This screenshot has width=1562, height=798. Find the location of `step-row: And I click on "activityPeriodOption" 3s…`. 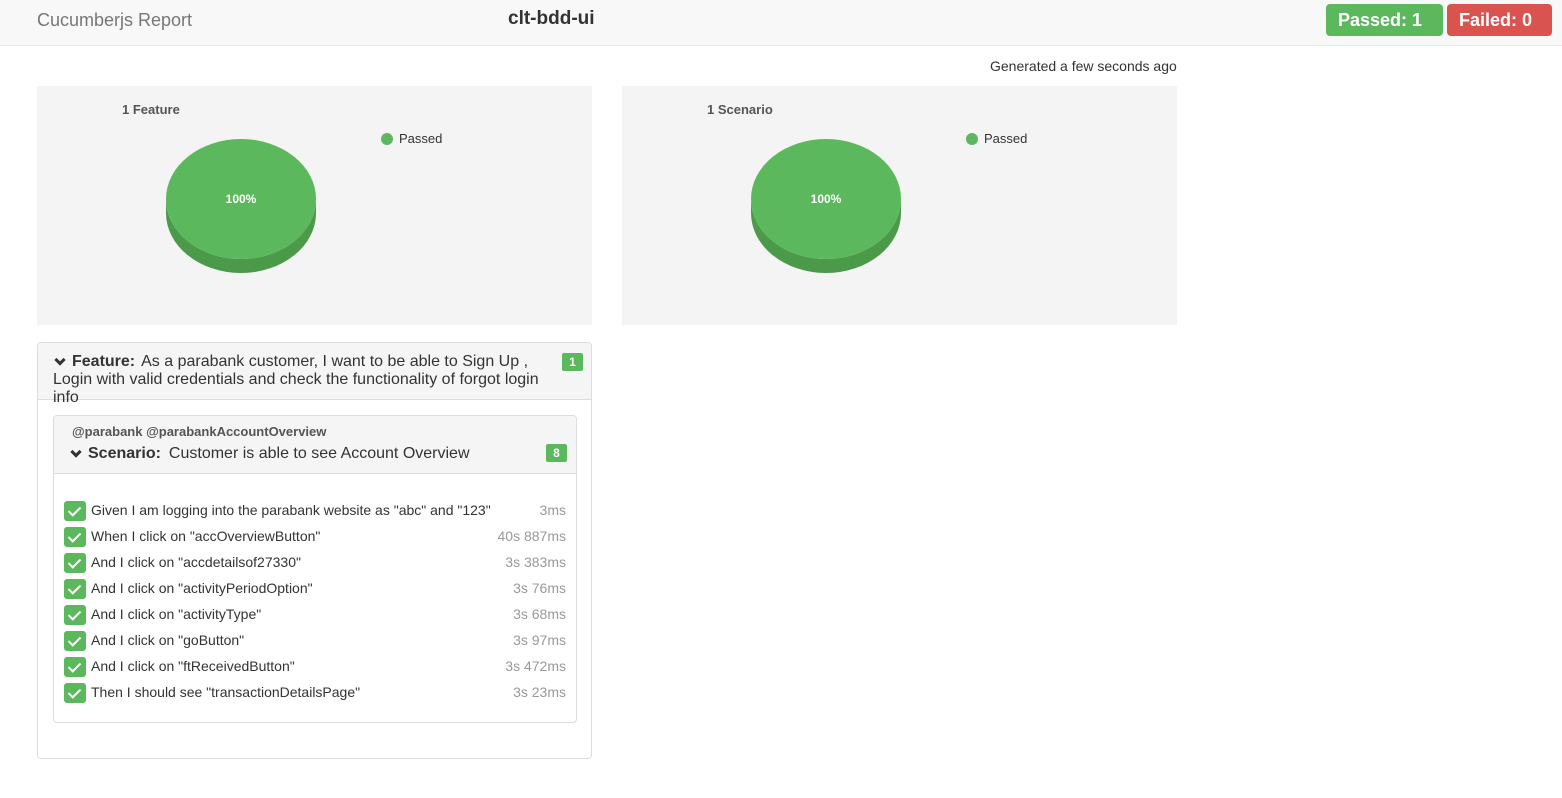

step-row: And I click on "activityPeriodOption" 3s… is located at coordinates (315, 591).